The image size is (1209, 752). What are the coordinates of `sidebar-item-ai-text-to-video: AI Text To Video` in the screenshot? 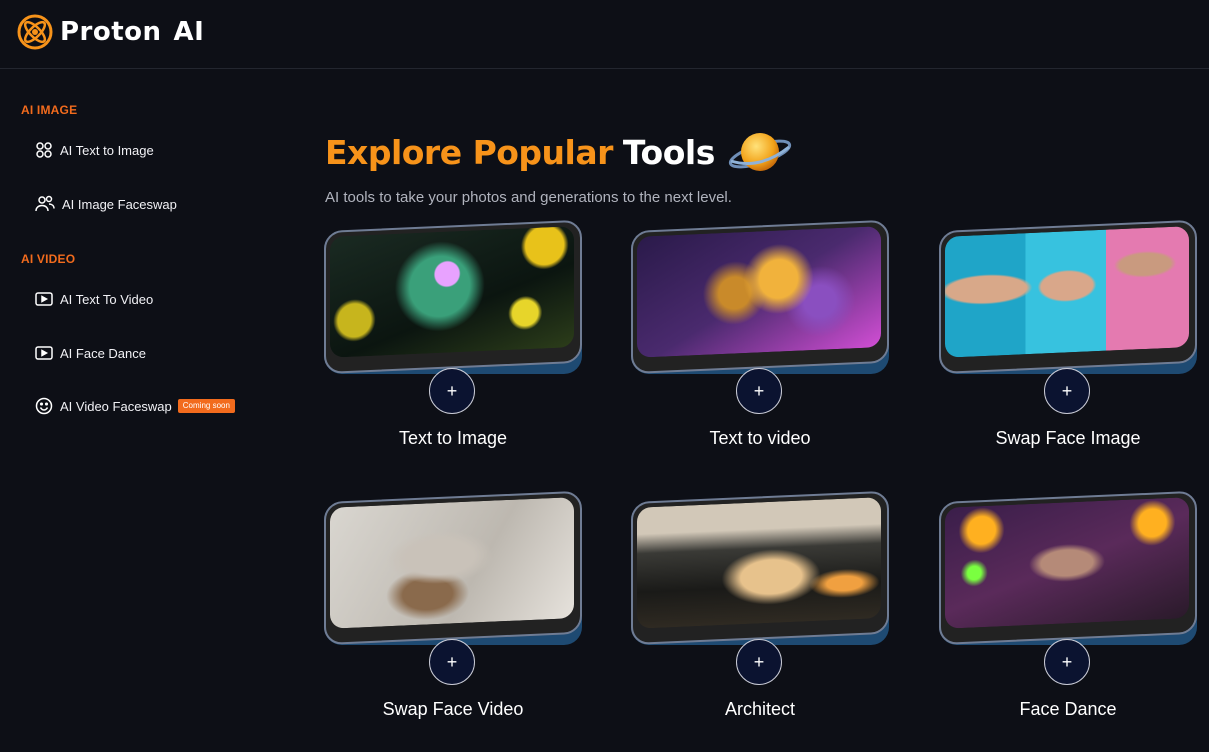 It's located at (94, 299).